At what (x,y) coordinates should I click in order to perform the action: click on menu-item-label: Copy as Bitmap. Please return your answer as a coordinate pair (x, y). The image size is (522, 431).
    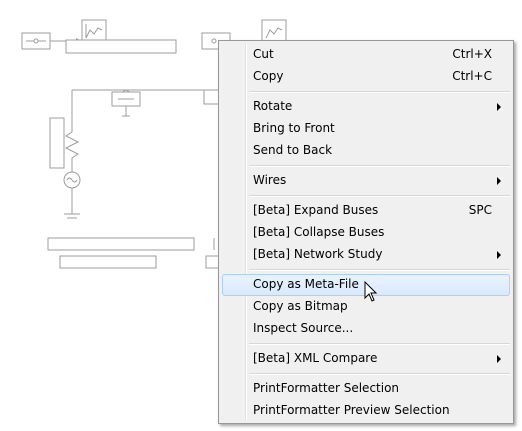
    Looking at the image, I should click on (300, 306).